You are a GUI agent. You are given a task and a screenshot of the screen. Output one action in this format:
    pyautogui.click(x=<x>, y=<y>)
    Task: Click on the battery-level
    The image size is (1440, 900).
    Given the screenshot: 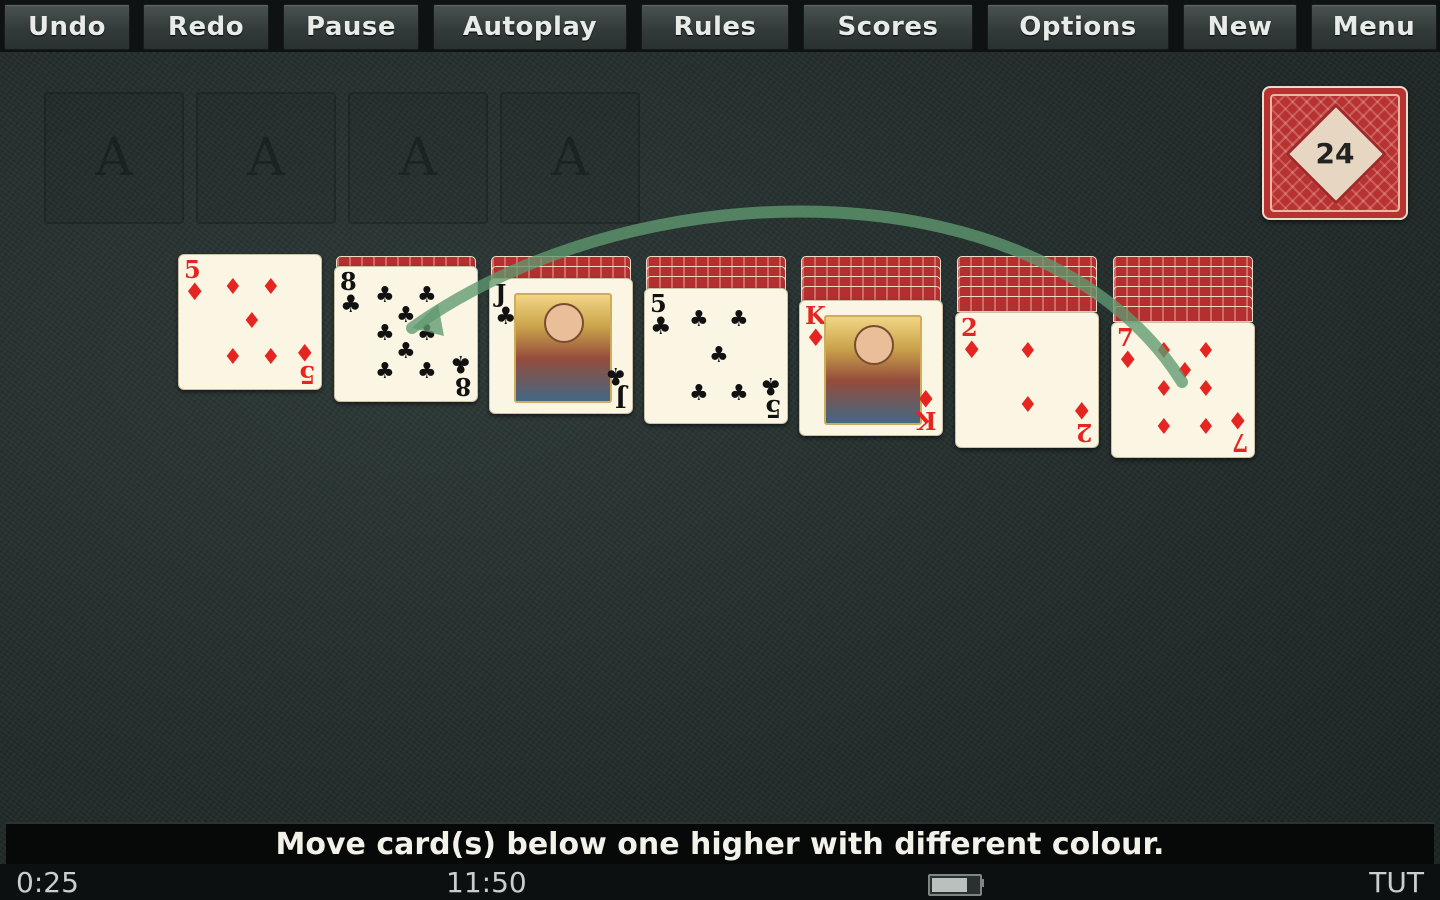 What is the action you would take?
    pyautogui.click(x=949, y=885)
    